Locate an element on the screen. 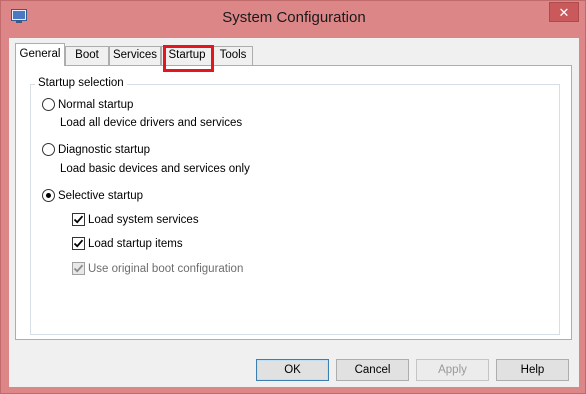 This screenshot has width=586, height=394. selective-startup-radio: Selective startup is located at coordinates (92, 195).